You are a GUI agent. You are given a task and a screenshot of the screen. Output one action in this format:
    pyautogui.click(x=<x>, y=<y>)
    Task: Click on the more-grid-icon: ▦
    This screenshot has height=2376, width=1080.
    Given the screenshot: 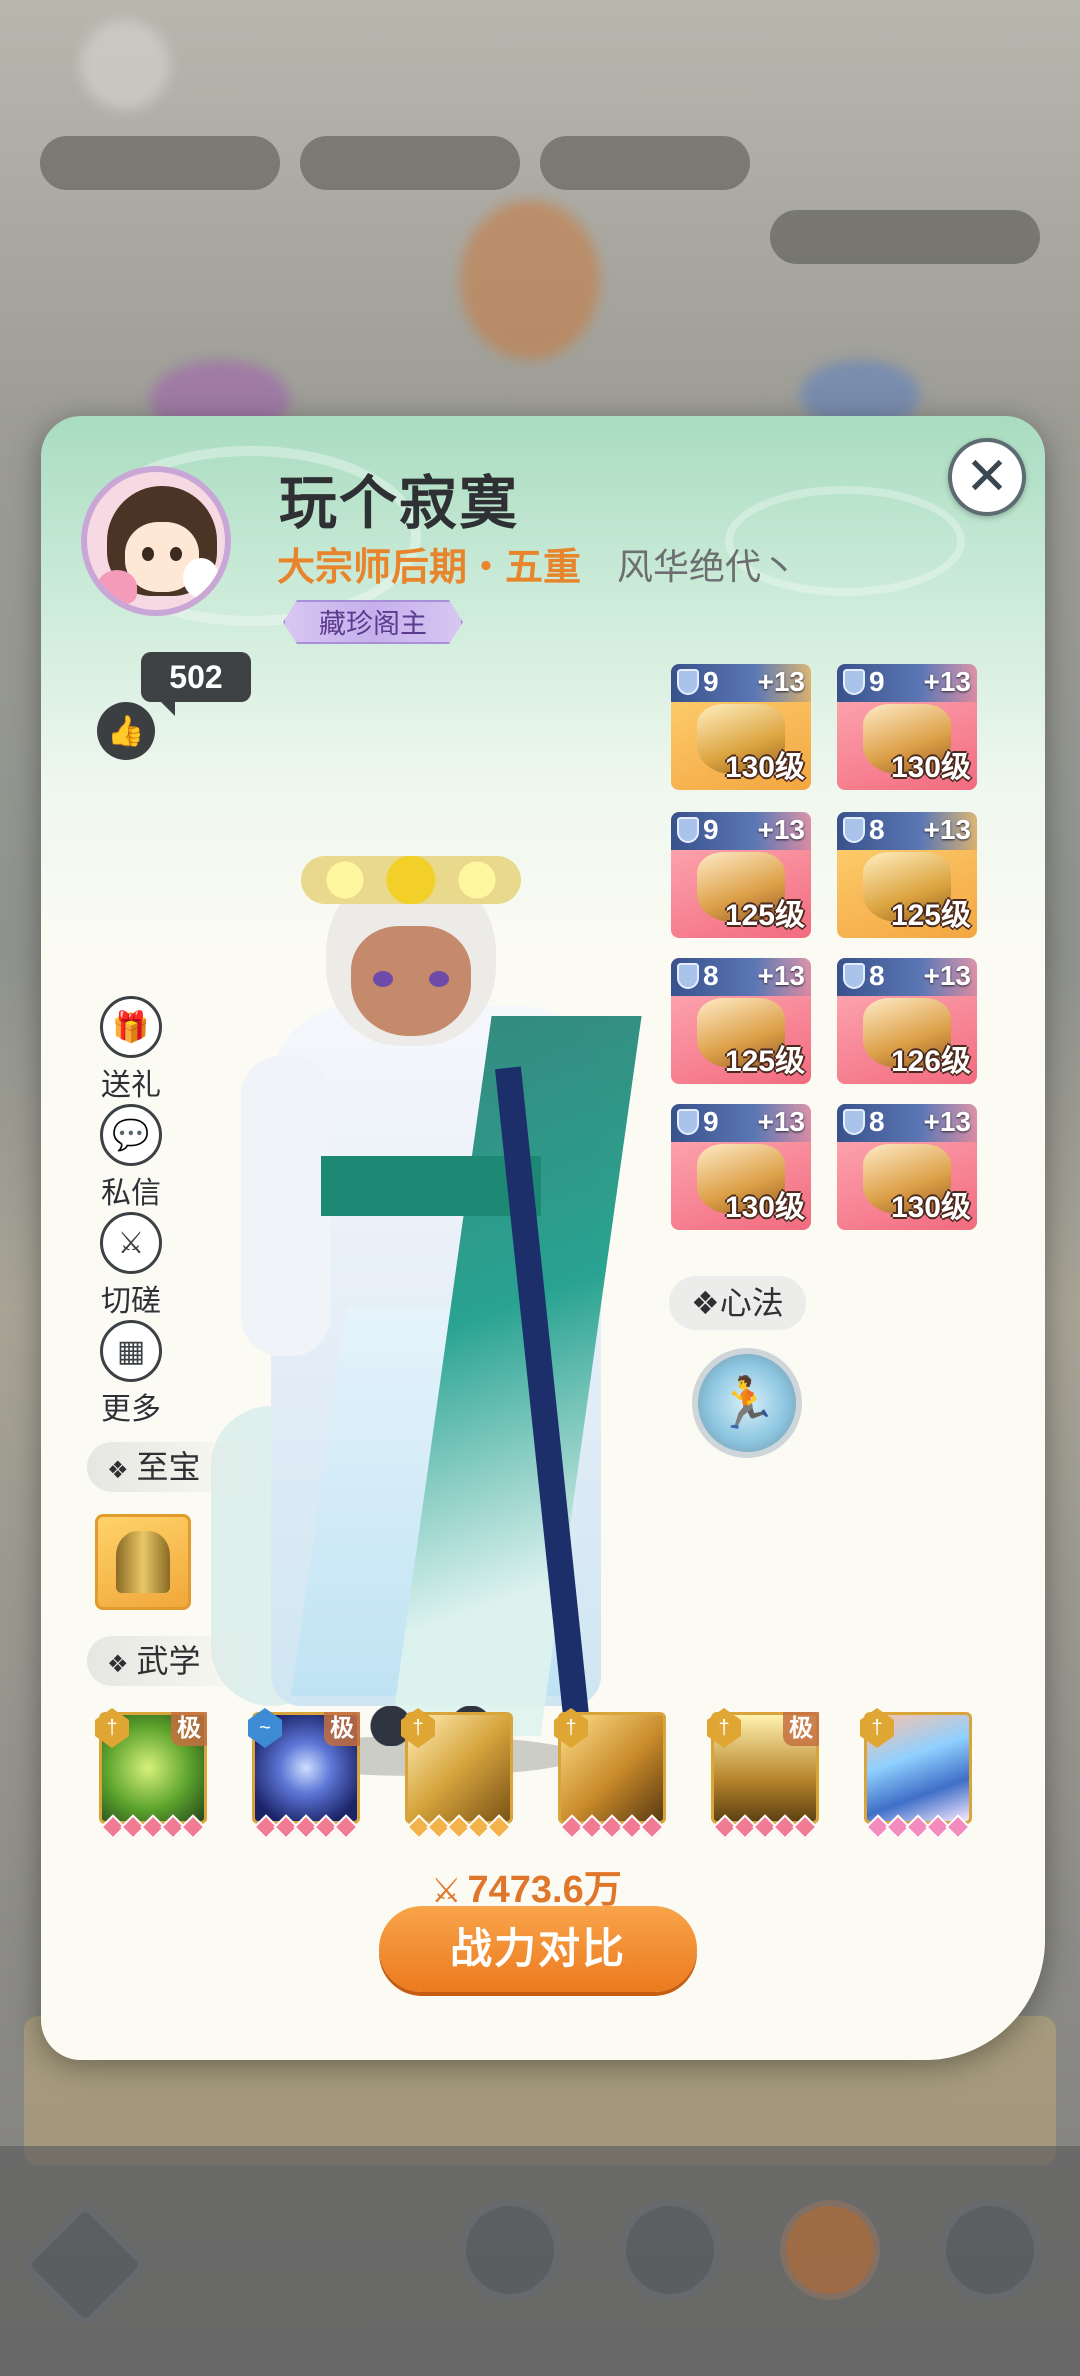 What is the action you would take?
    pyautogui.click(x=131, y=1351)
    